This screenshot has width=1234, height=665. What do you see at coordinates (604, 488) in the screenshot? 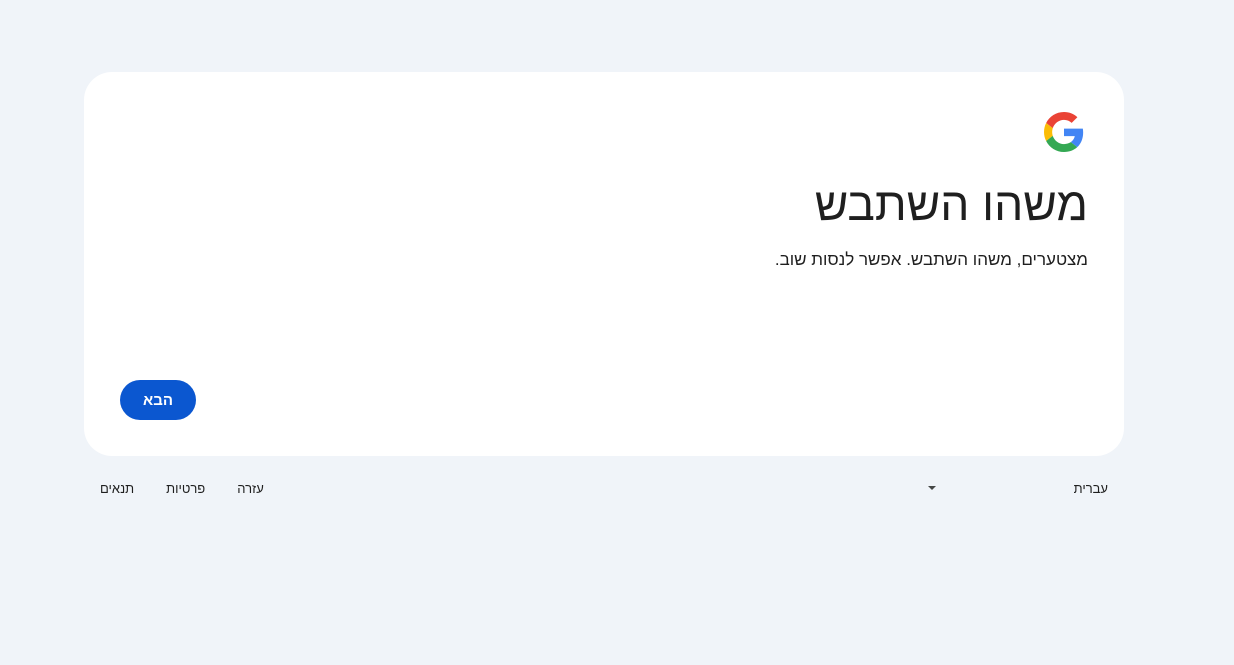
I see `footer: עברית עזרה פרטיות תנאים` at bounding box center [604, 488].